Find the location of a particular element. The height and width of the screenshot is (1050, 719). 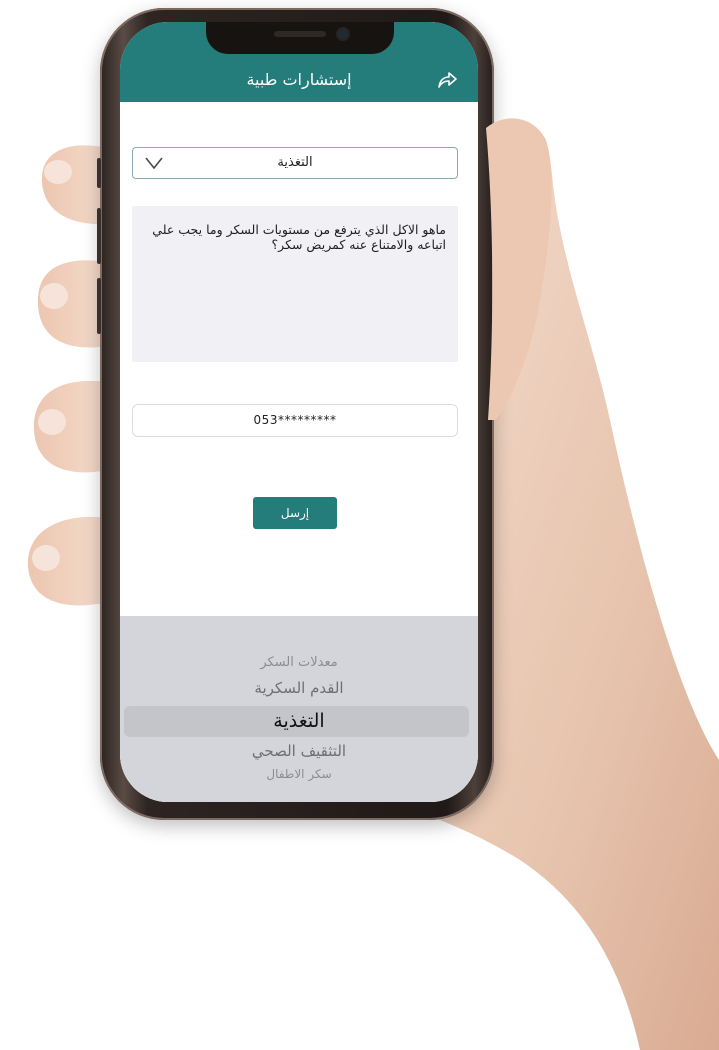

front-camera is located at coordinates (343, 34).